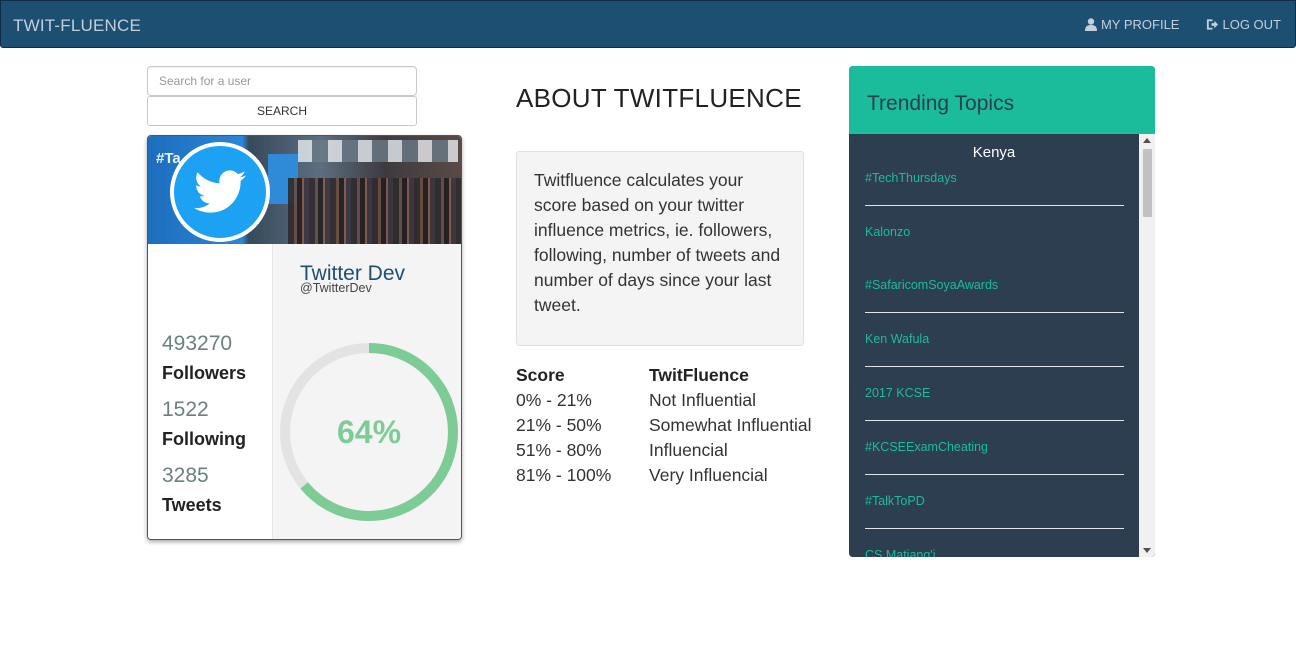 The image size is (1296, 651). Describe the element at coordinates (1213, 24) in the screenshot. I see `log-out-icon` at that location.